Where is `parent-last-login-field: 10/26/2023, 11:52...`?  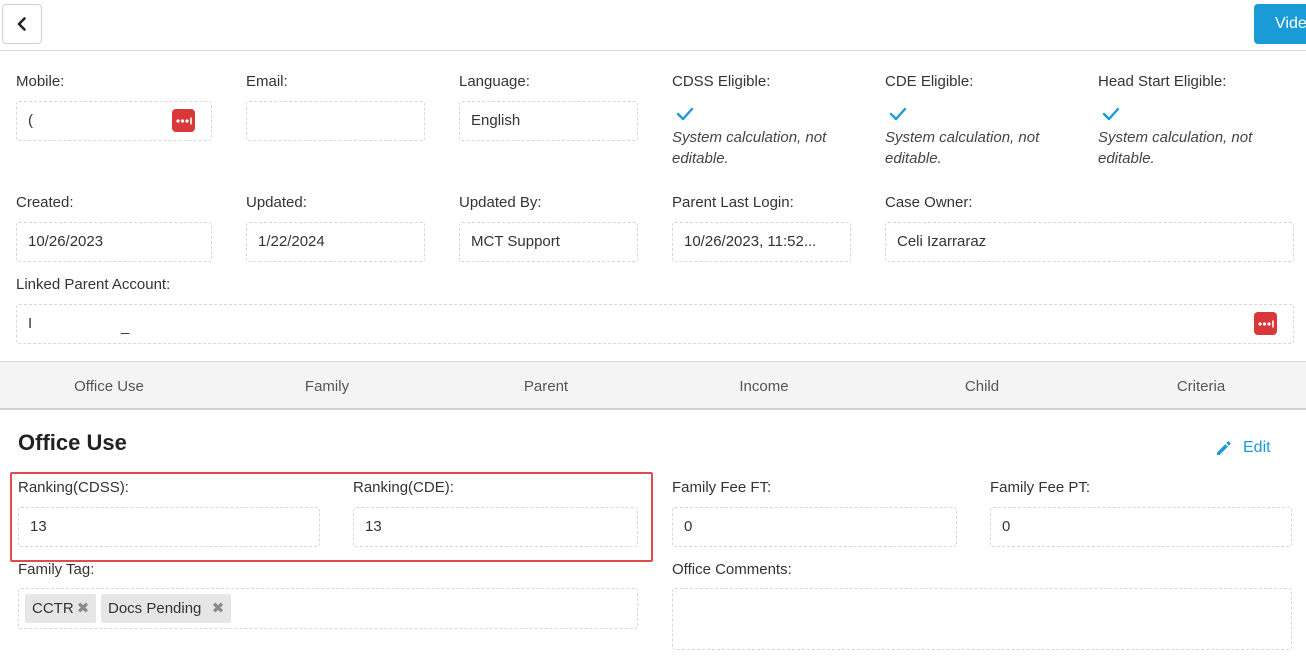
parent-last-login-field: 10/26/2023, 11:52... is located at coordinates (761, 242).